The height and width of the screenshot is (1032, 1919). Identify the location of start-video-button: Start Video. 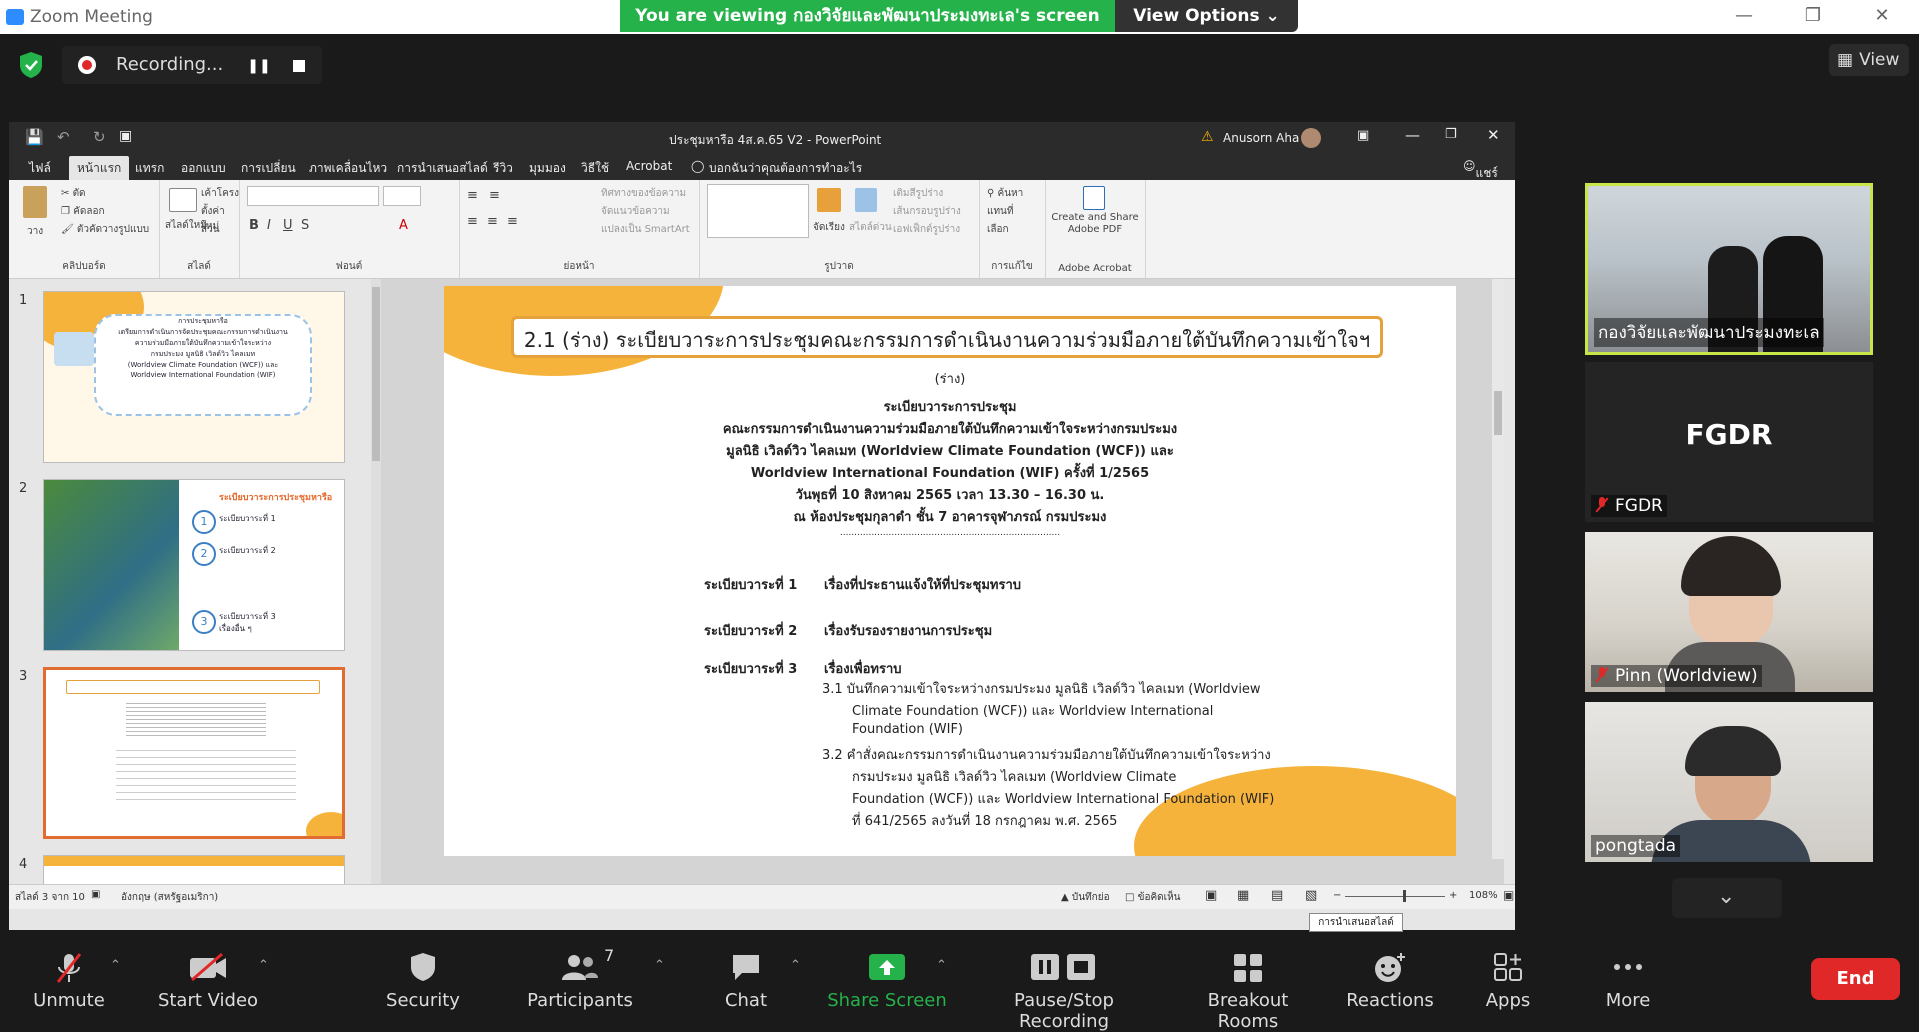
(208, 979).